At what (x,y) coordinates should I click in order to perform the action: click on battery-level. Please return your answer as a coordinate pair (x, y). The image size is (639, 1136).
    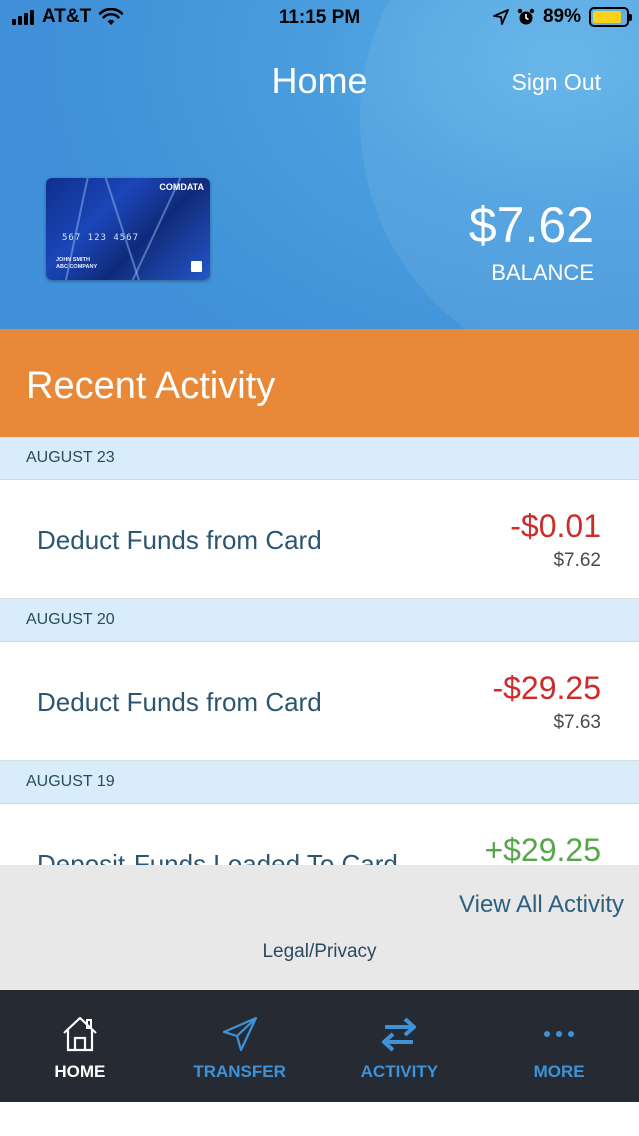
    Looking at the image, I should click on (607, 17).